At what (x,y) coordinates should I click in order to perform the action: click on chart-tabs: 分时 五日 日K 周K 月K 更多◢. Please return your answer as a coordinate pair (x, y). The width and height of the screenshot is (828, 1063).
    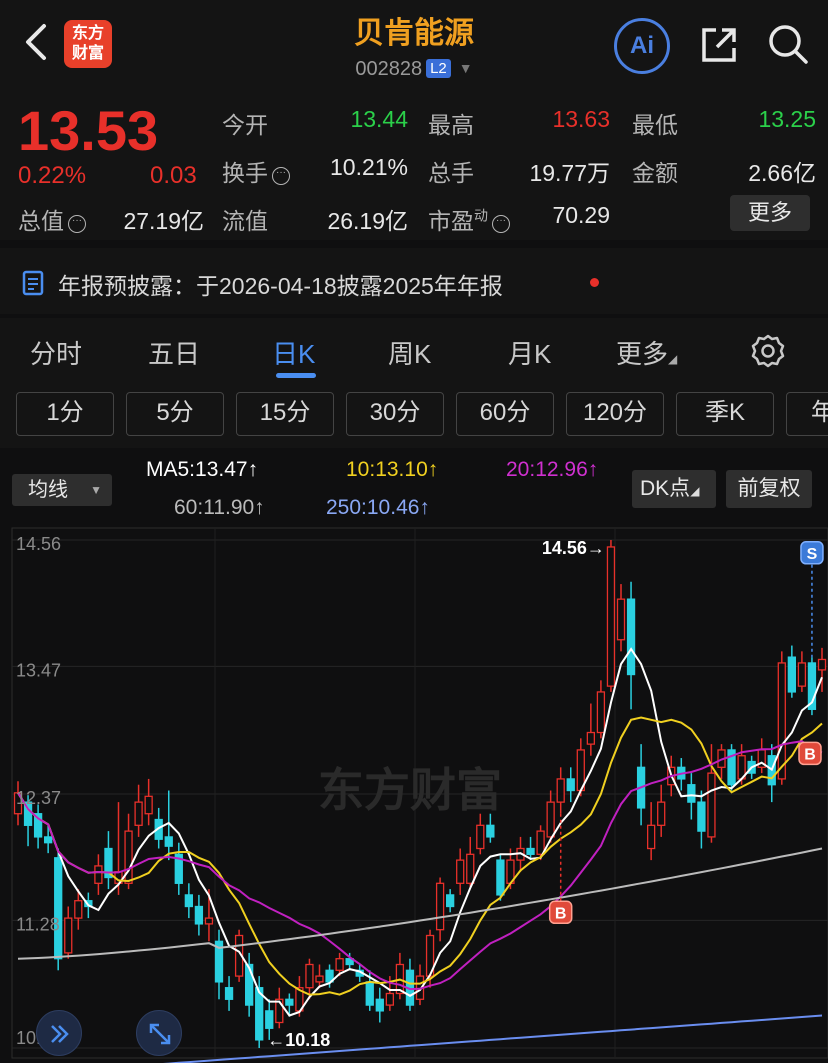
    Looking at the image, I should click on (414, 352).